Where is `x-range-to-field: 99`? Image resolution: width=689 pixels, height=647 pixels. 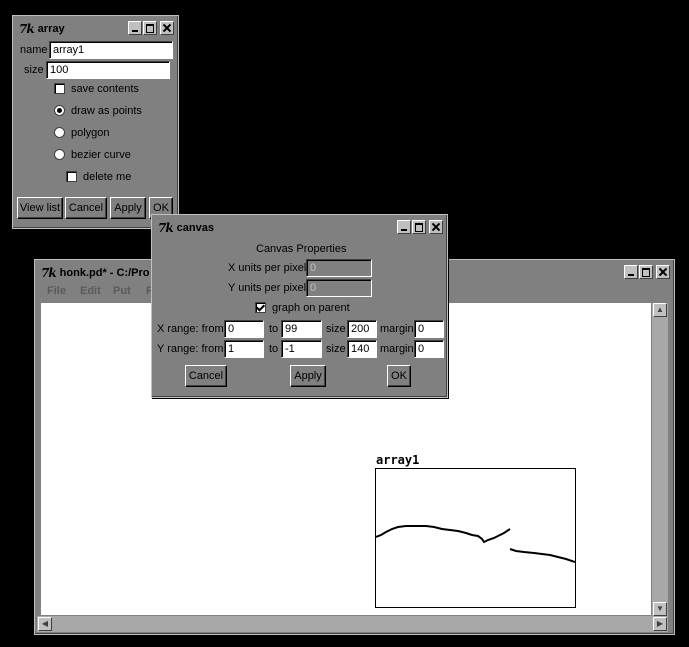 x-range-to-field: 99 is located at coordinates (301, 329).